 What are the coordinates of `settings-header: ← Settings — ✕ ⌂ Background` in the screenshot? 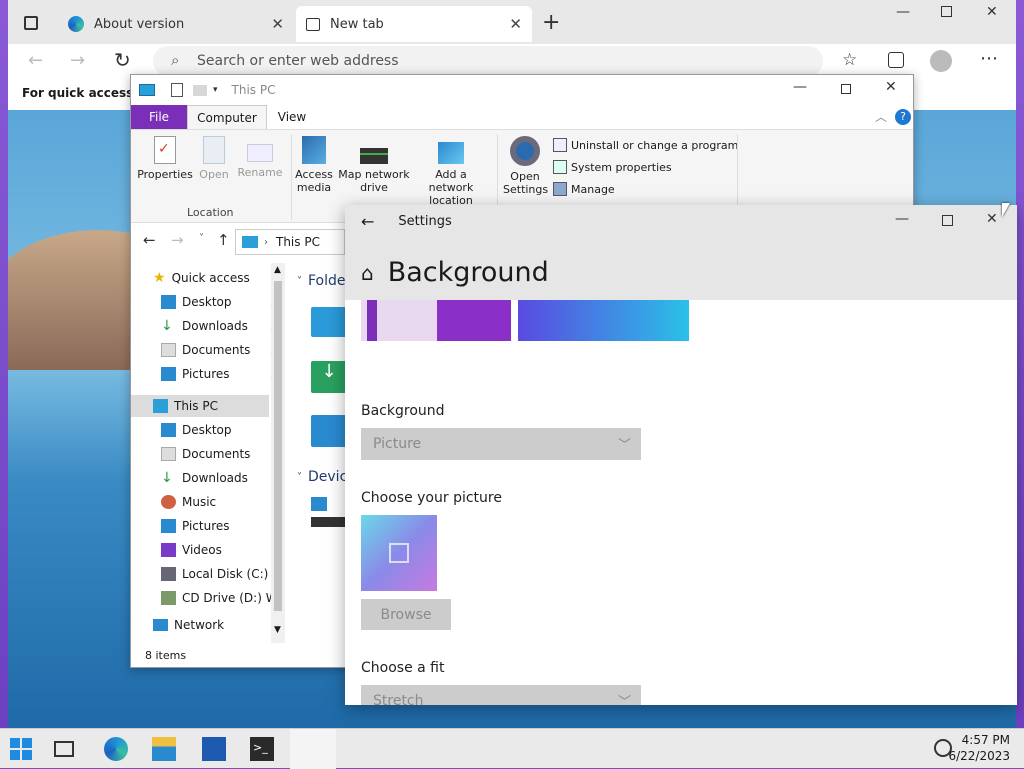 It's located at (681, 252).